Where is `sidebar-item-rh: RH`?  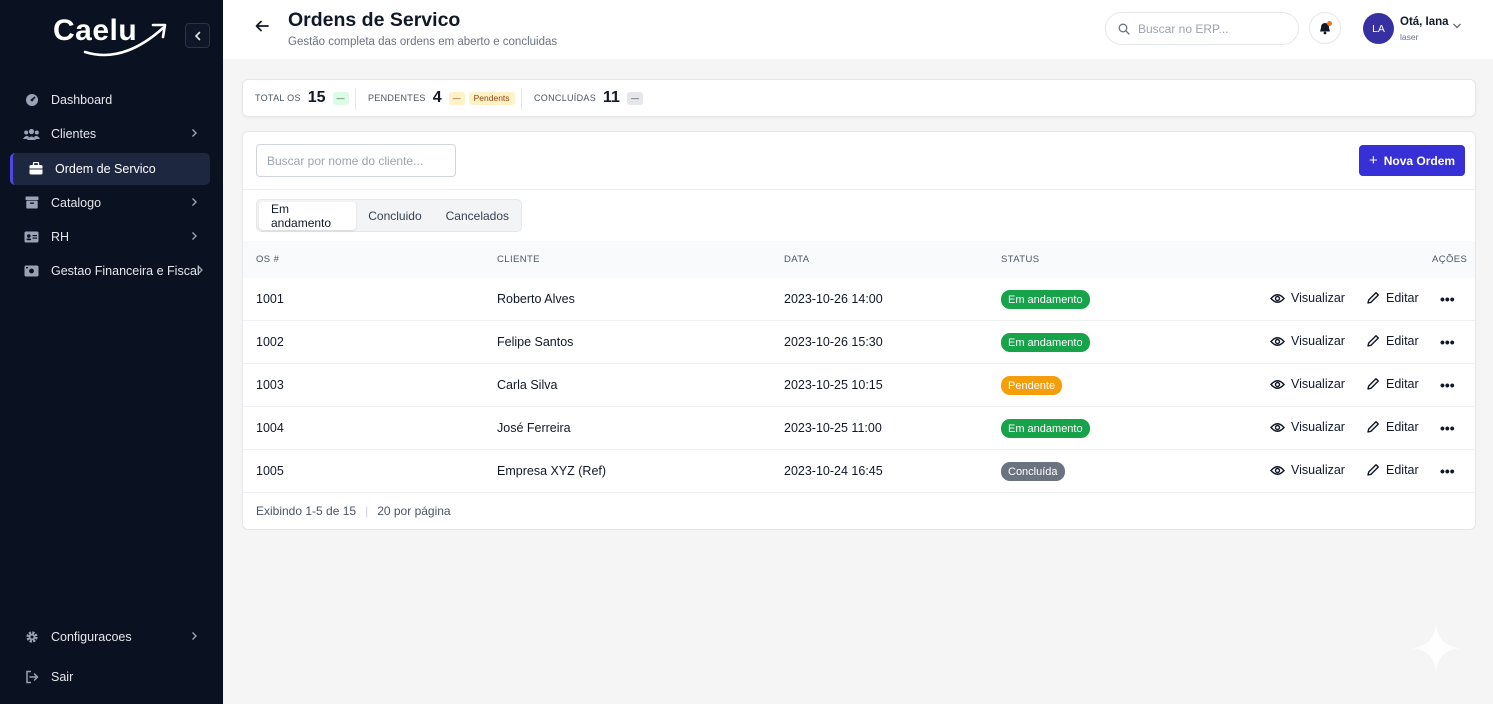
sidebar-item-rh: RH is located at coordinates (110, 237).